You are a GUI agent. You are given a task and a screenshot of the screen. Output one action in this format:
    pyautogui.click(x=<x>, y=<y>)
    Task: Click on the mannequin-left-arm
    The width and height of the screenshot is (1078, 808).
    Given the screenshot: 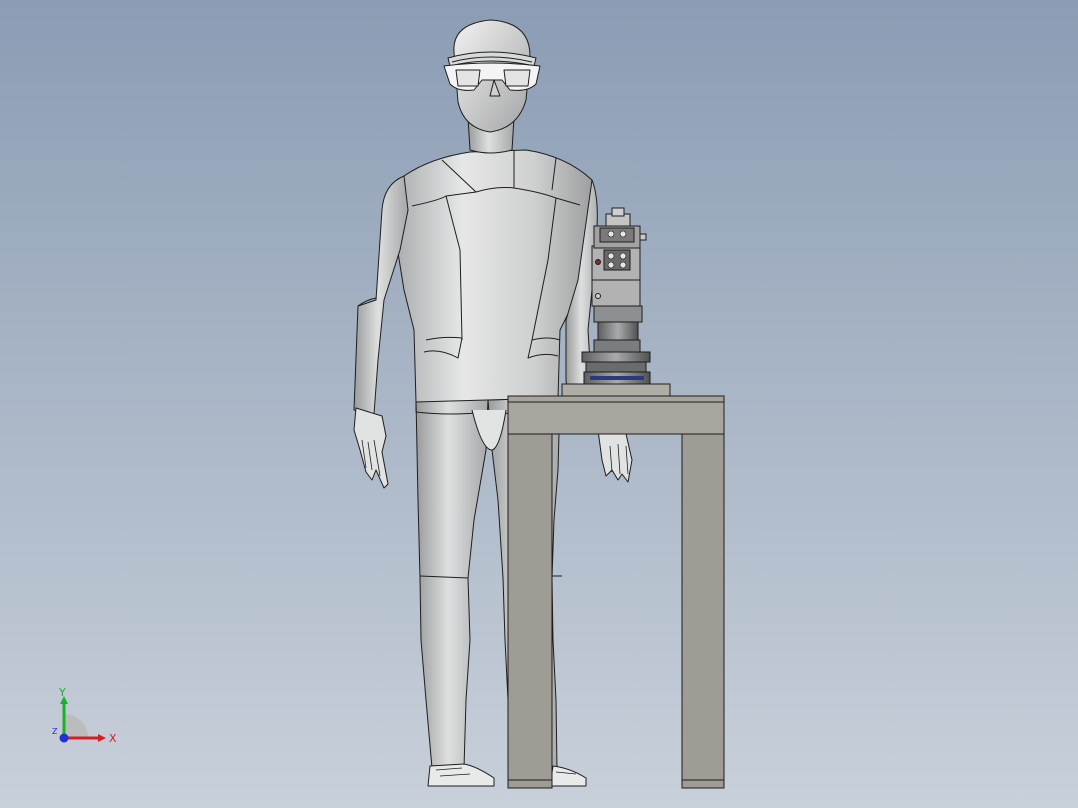 What is the action you would take?
    pyautogui.click(x=381, y=332)
    